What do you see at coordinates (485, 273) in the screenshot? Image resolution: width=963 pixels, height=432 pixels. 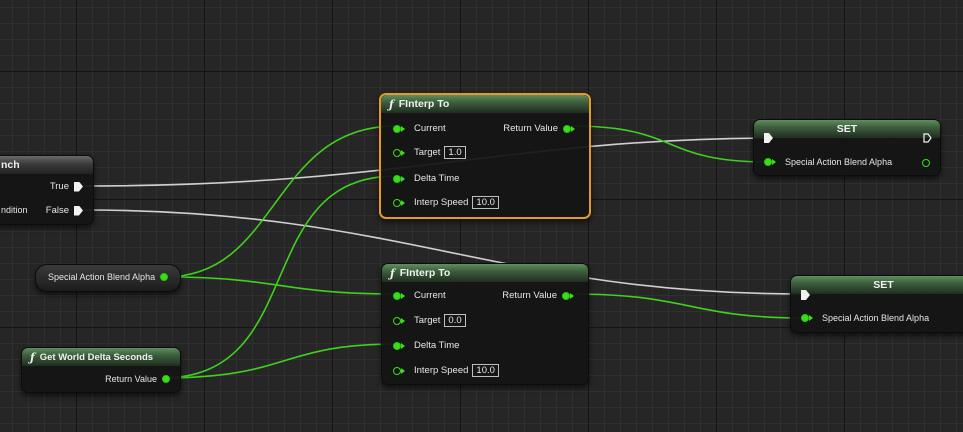 I see `finterp-bottom-header: ƒ FInterp To` at bounding box center [485, 273].